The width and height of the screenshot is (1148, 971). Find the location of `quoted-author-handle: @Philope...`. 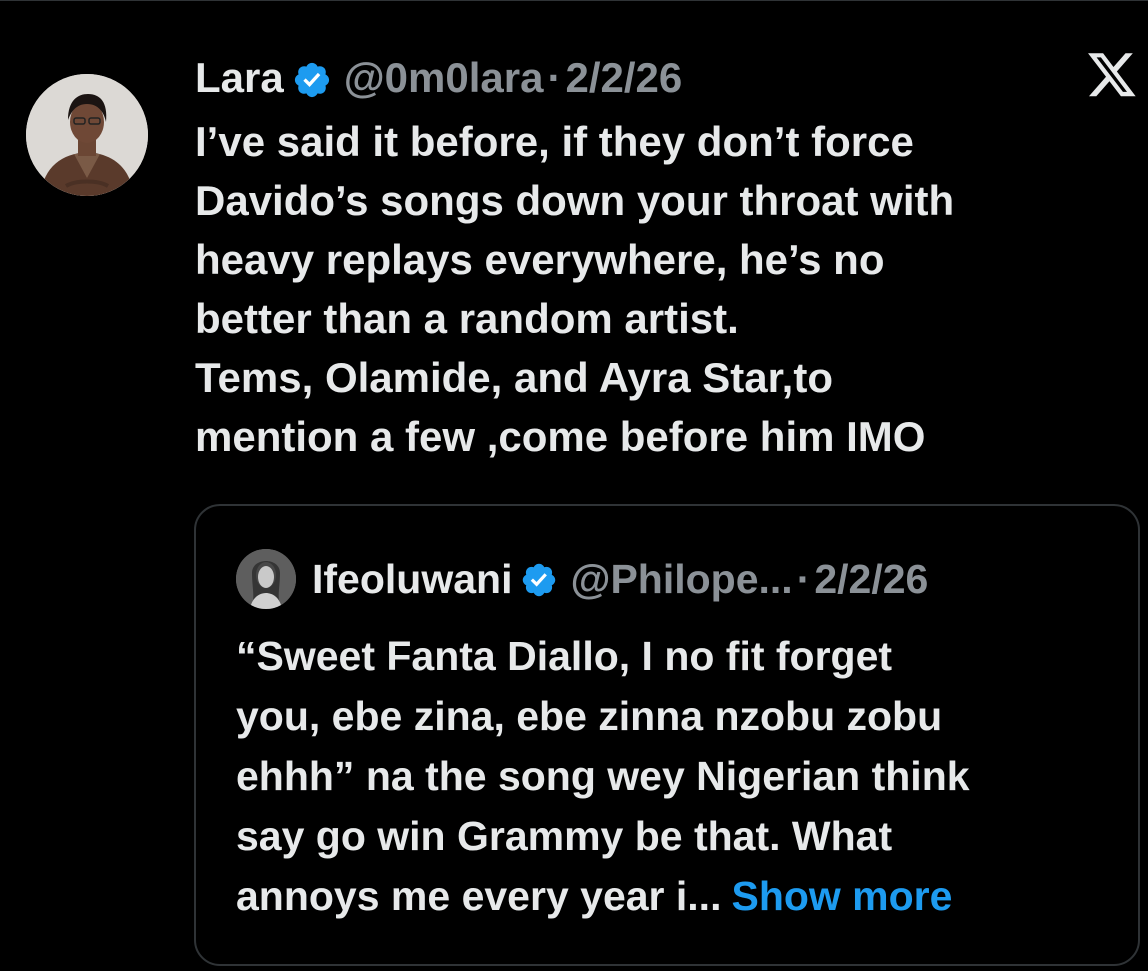

quoted-author-handle: @Philope... is located at coordinates (681, 579).